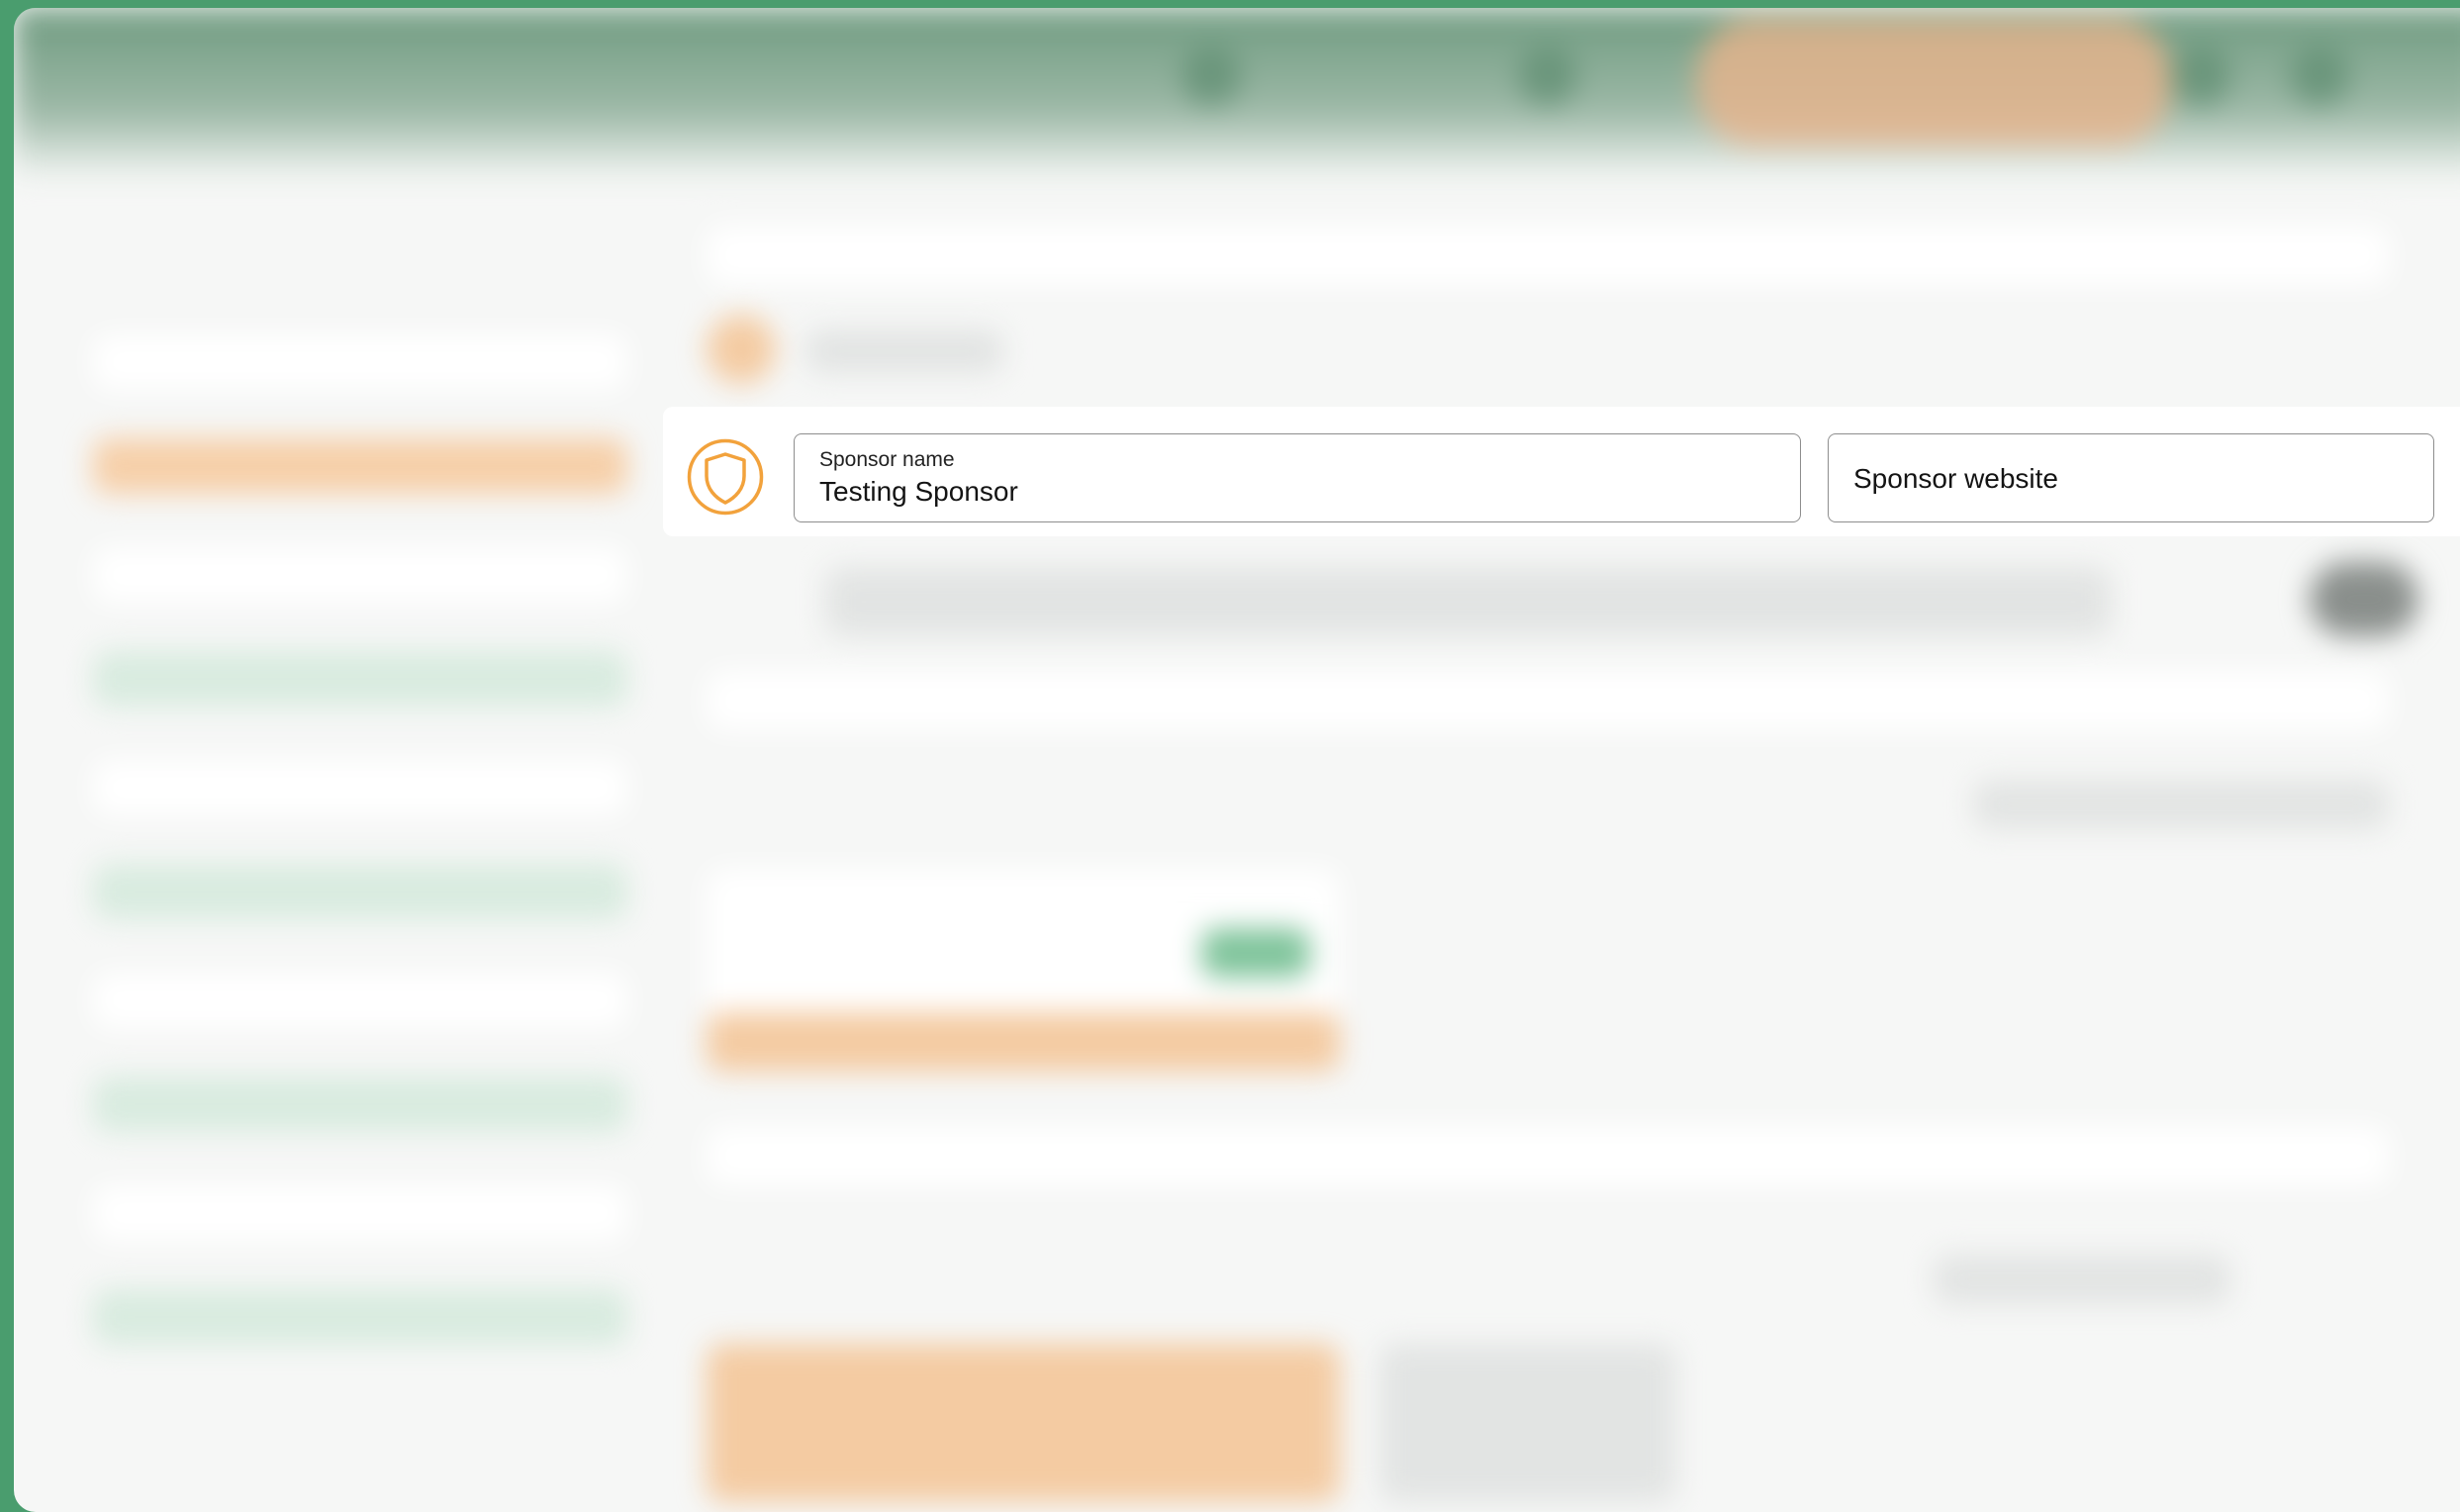 This screenshot has height=1512, width=2460. I want to click on blurred-header, so click(1237, 92).